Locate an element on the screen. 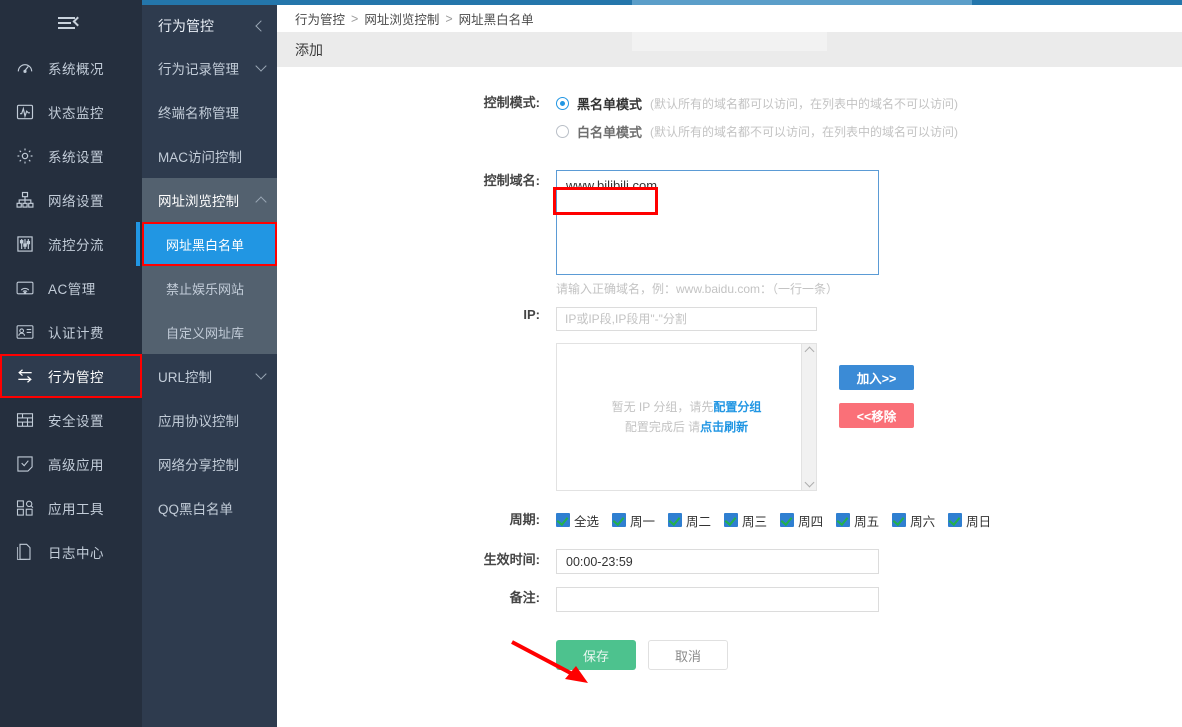  remark-input is located at coordinates (717, 599).